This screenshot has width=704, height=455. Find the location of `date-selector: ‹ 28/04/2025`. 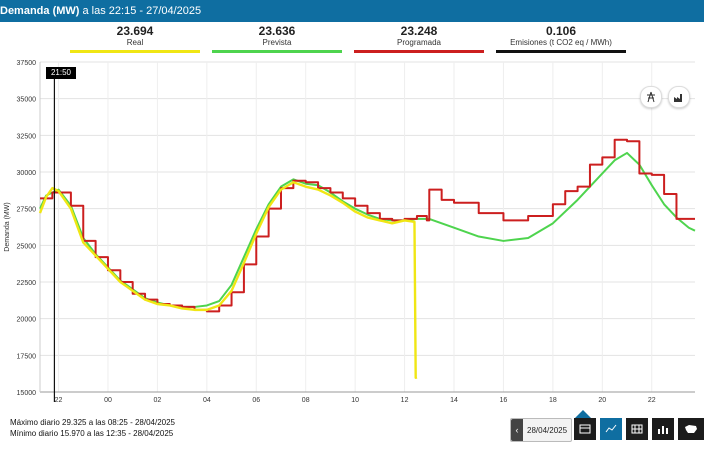

date-selector: ‹ 28/04/2025 is located at coordinates (541, 430).